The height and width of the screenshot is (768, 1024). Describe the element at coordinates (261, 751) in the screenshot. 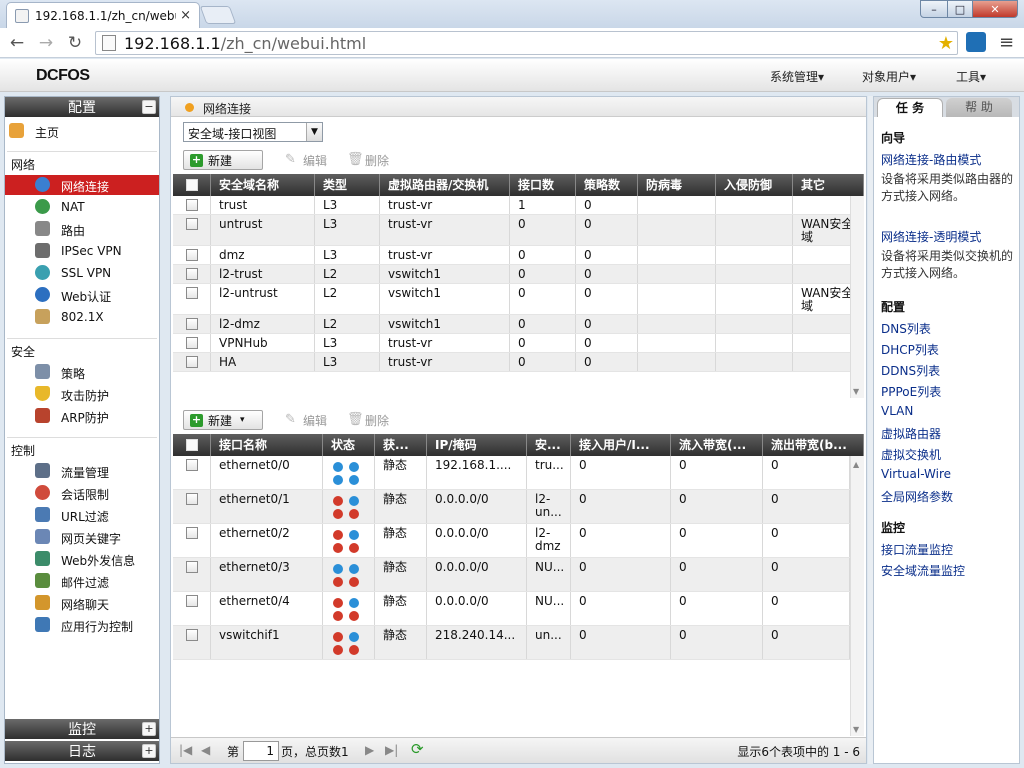

I see `page-number-input: 1` at that location.